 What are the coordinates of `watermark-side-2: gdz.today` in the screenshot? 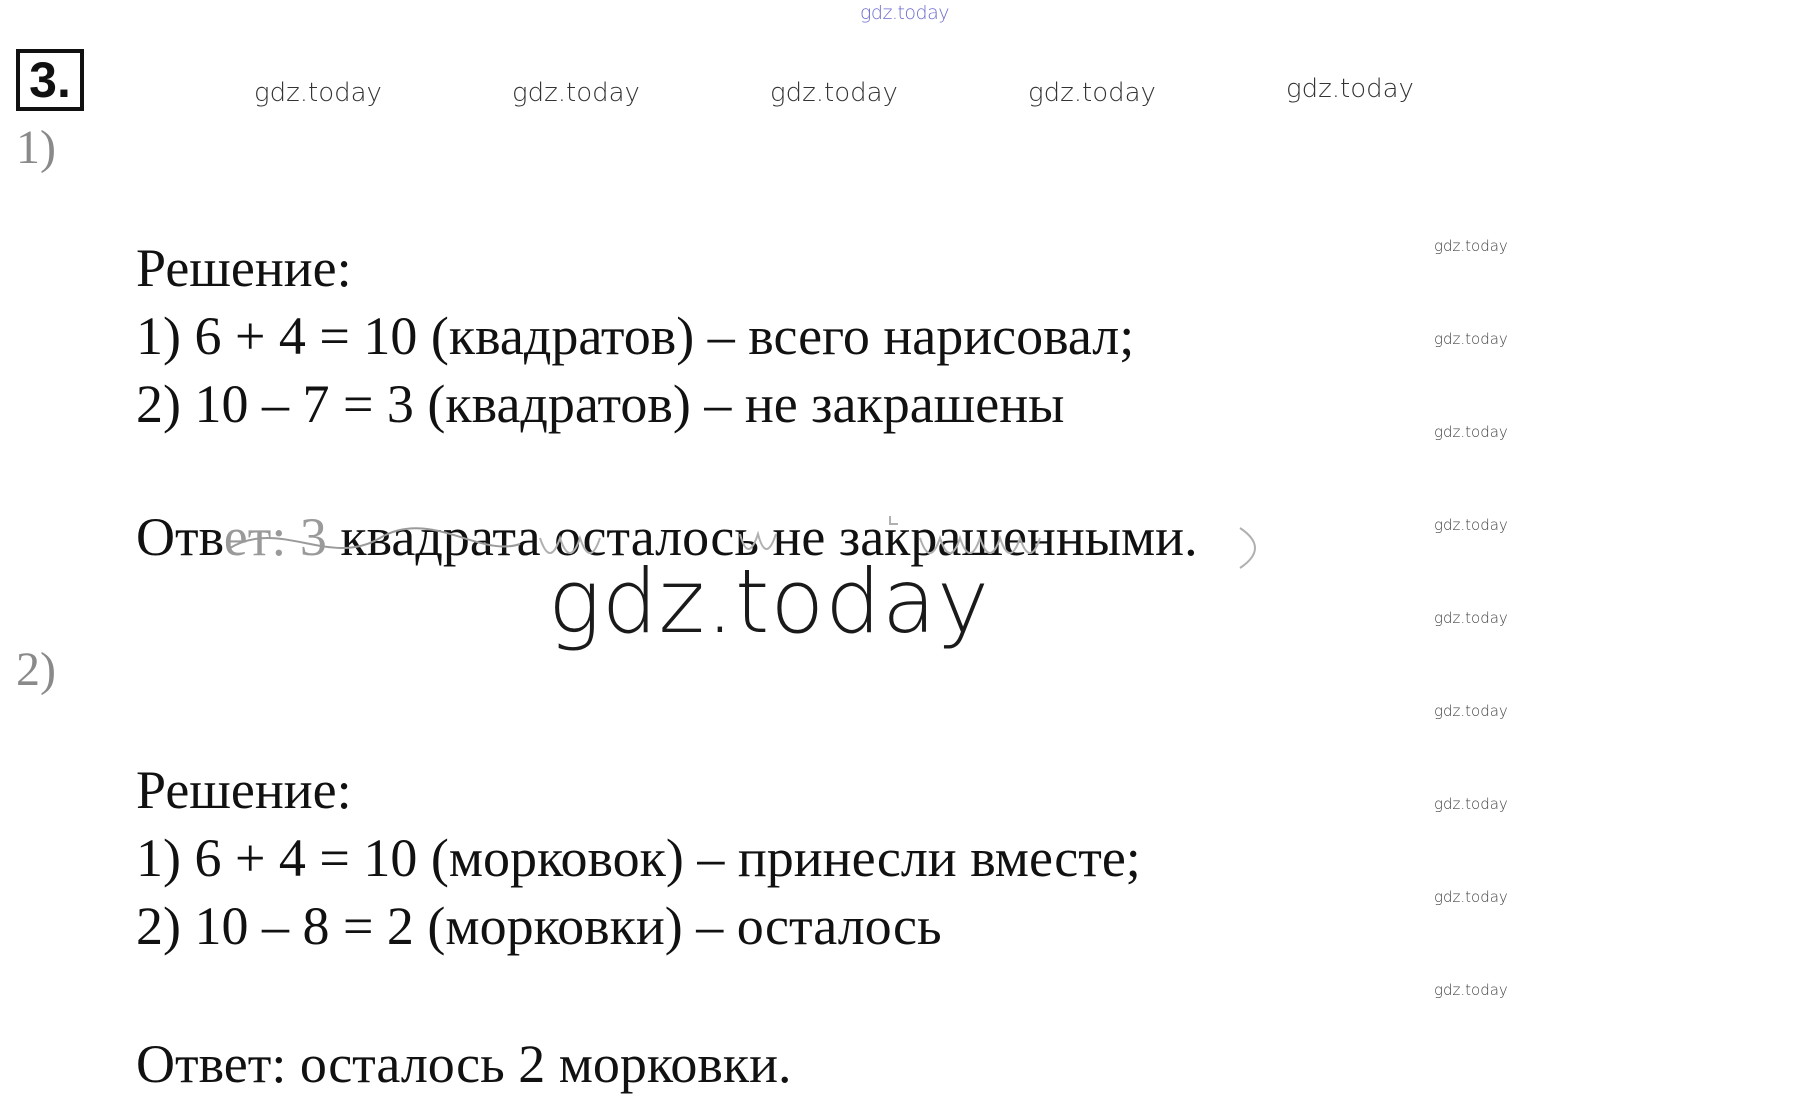 It's located at (1471, 339).